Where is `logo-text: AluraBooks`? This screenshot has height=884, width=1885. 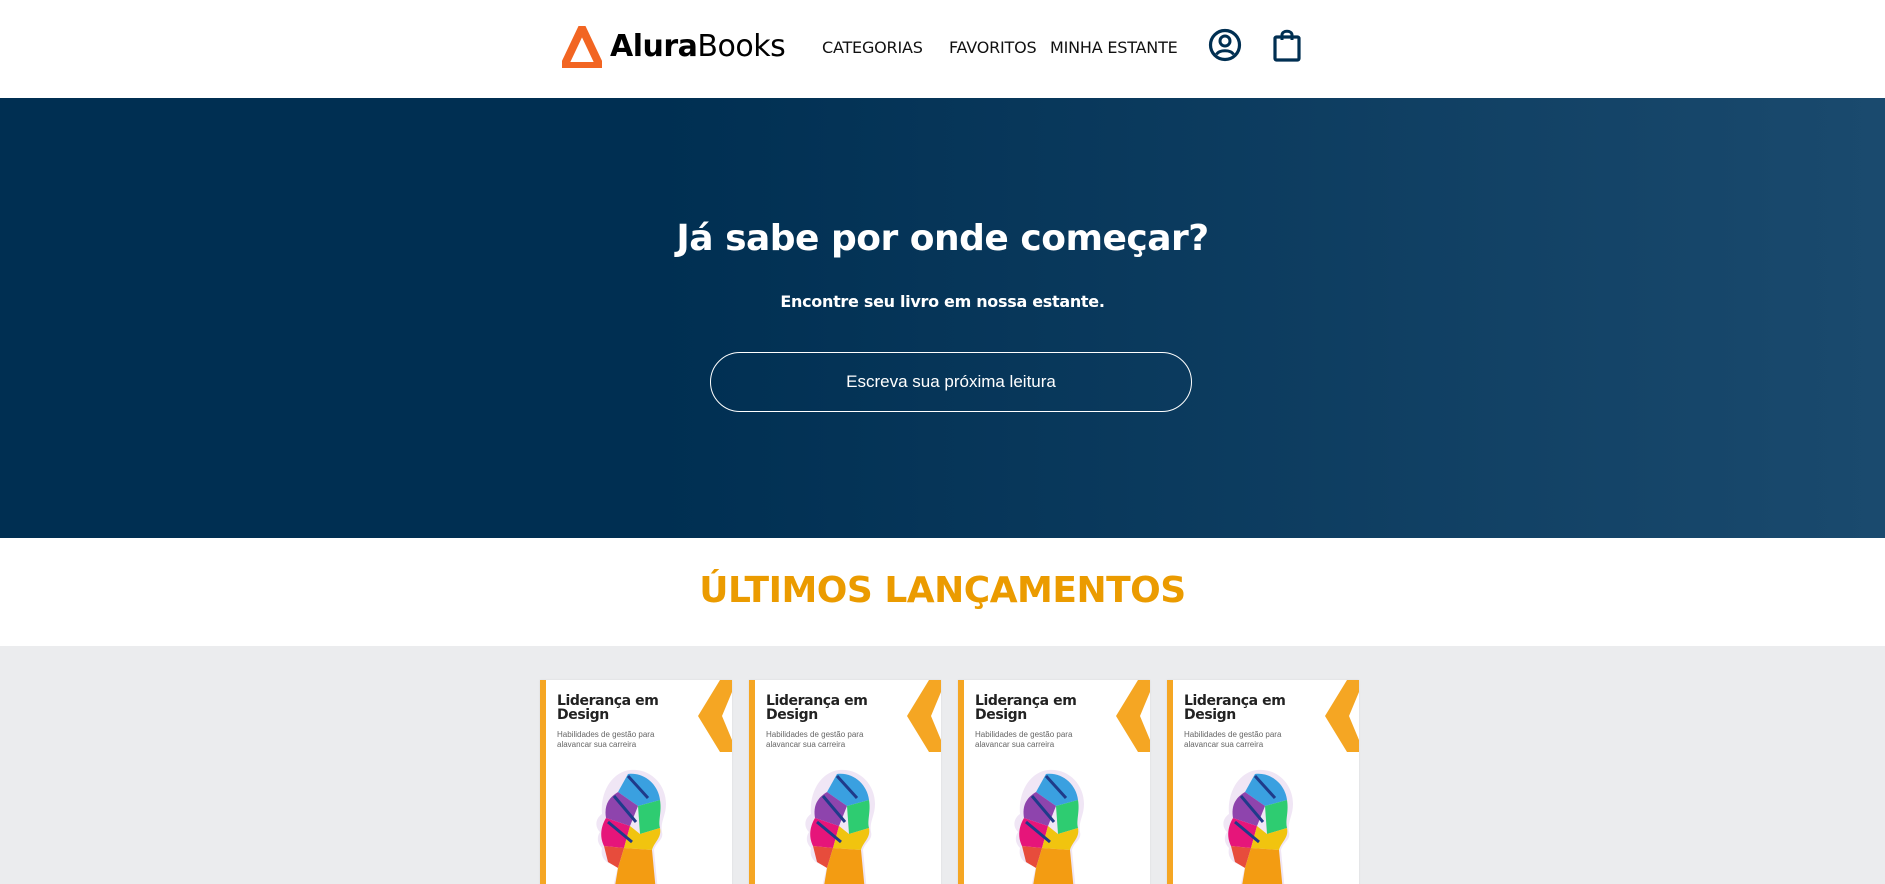
logo-text: AluraBooks is located at coordinates (698, 46).